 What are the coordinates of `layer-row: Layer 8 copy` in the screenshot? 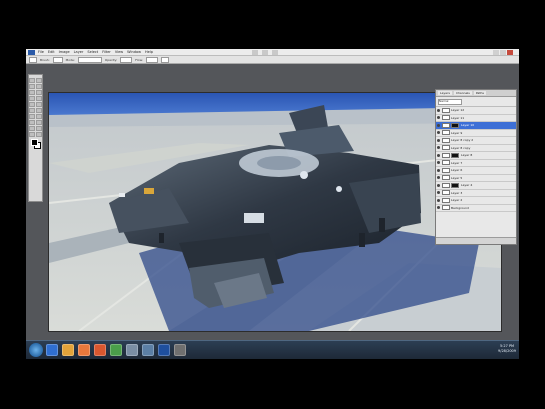 It's located at (476, 148).